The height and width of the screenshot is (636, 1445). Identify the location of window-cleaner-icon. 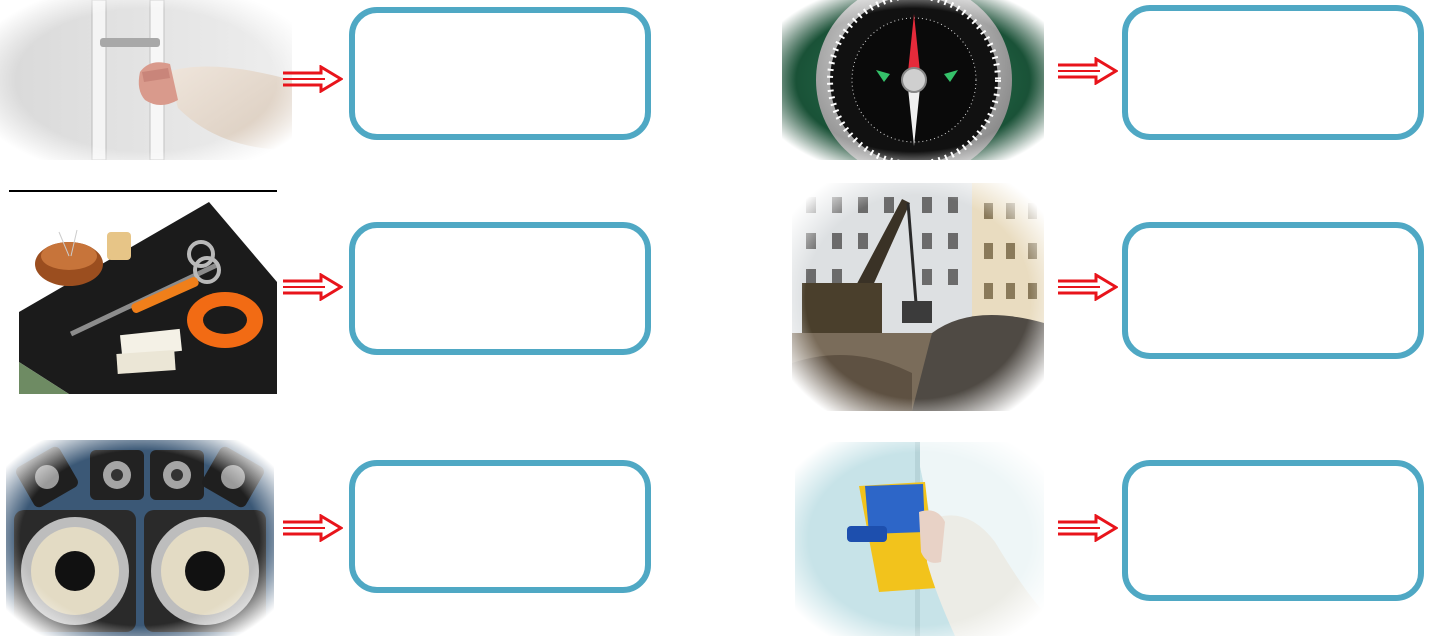
(919, 539).